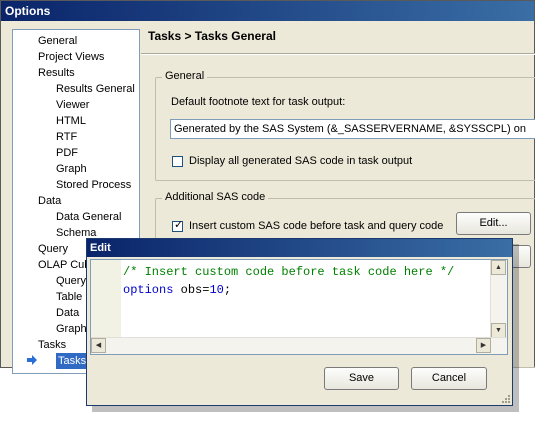  What do you see at coordinates (185, 76) in the screenshot?
I see `general-group-label: General` at bounding box center [185, 76].